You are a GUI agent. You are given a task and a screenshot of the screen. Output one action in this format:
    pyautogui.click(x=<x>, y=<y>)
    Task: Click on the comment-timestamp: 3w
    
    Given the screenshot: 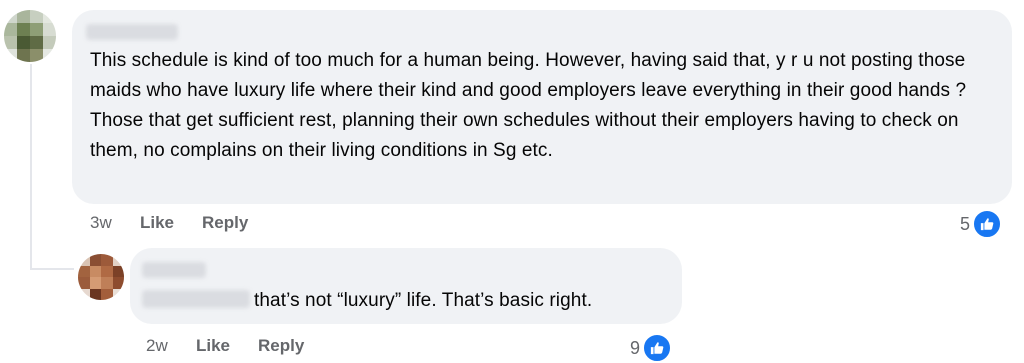 What is the action you would take?
    pyautogui.click(x=115, y=223)
    